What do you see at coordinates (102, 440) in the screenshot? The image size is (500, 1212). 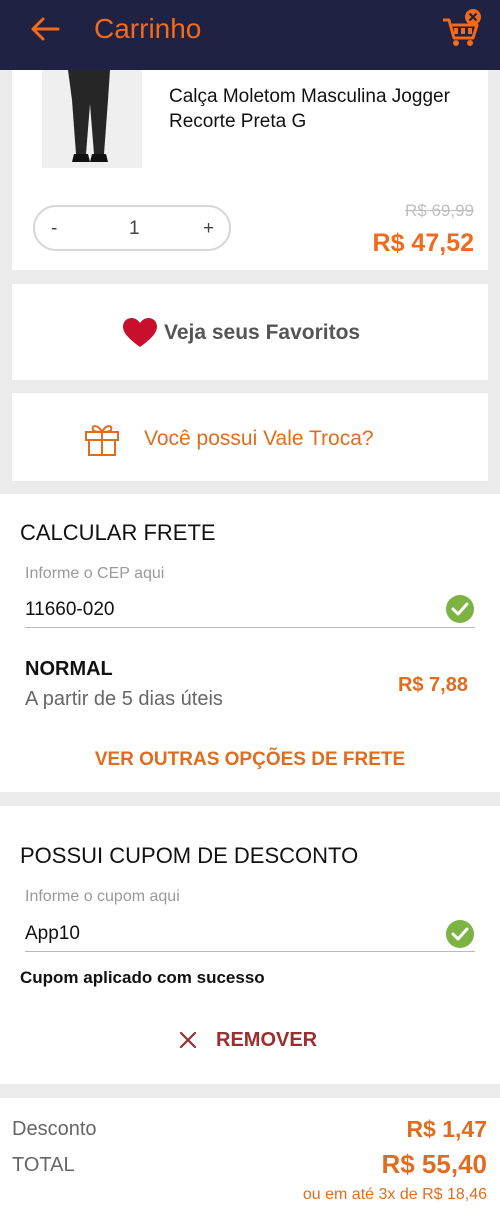 I see `gift-icon` at bounding box center [102, 440].